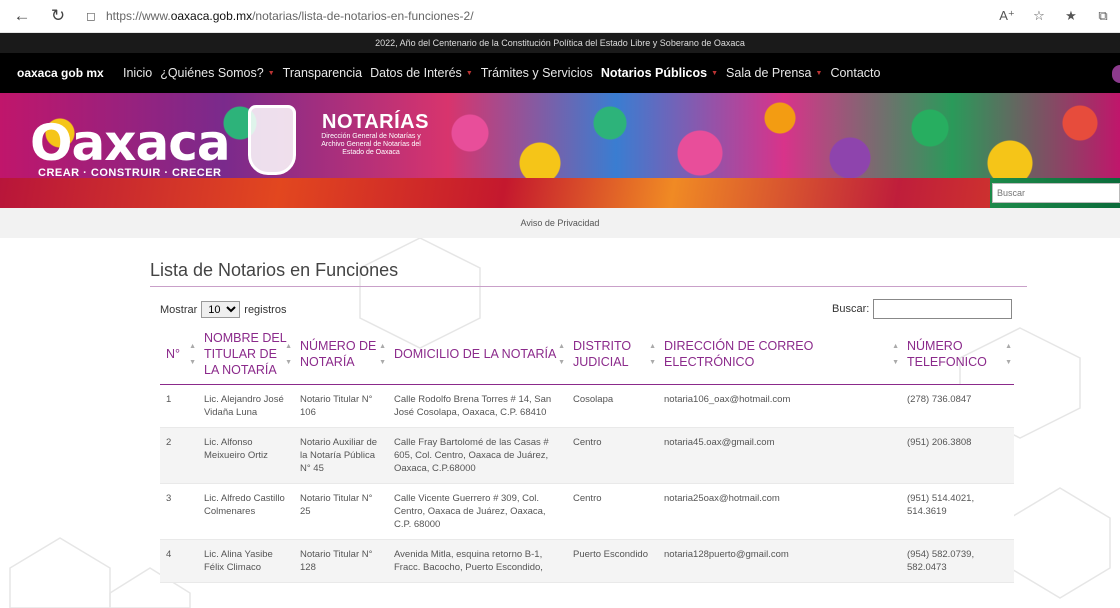 The width and height of the screenshot is (1120, 608). I want to click on header-label: NÚMERO TELEFONICO, so click(947, 354).